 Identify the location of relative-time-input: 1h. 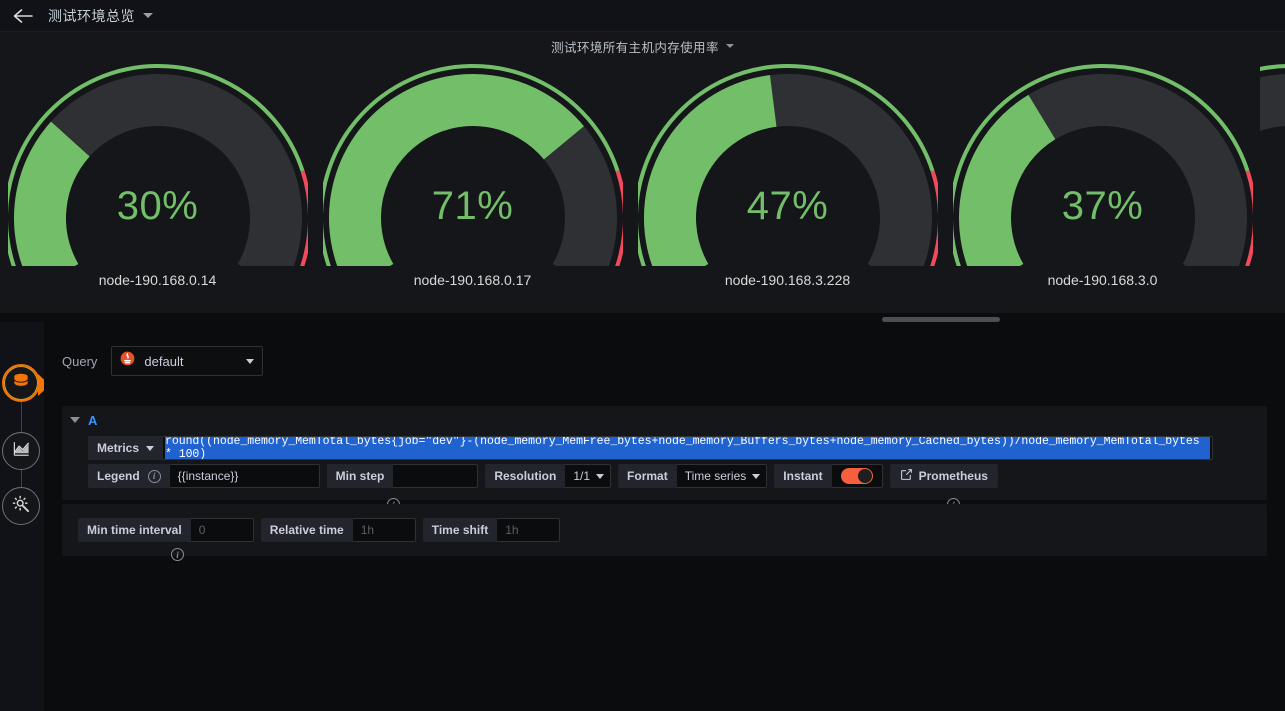
(384, 530).